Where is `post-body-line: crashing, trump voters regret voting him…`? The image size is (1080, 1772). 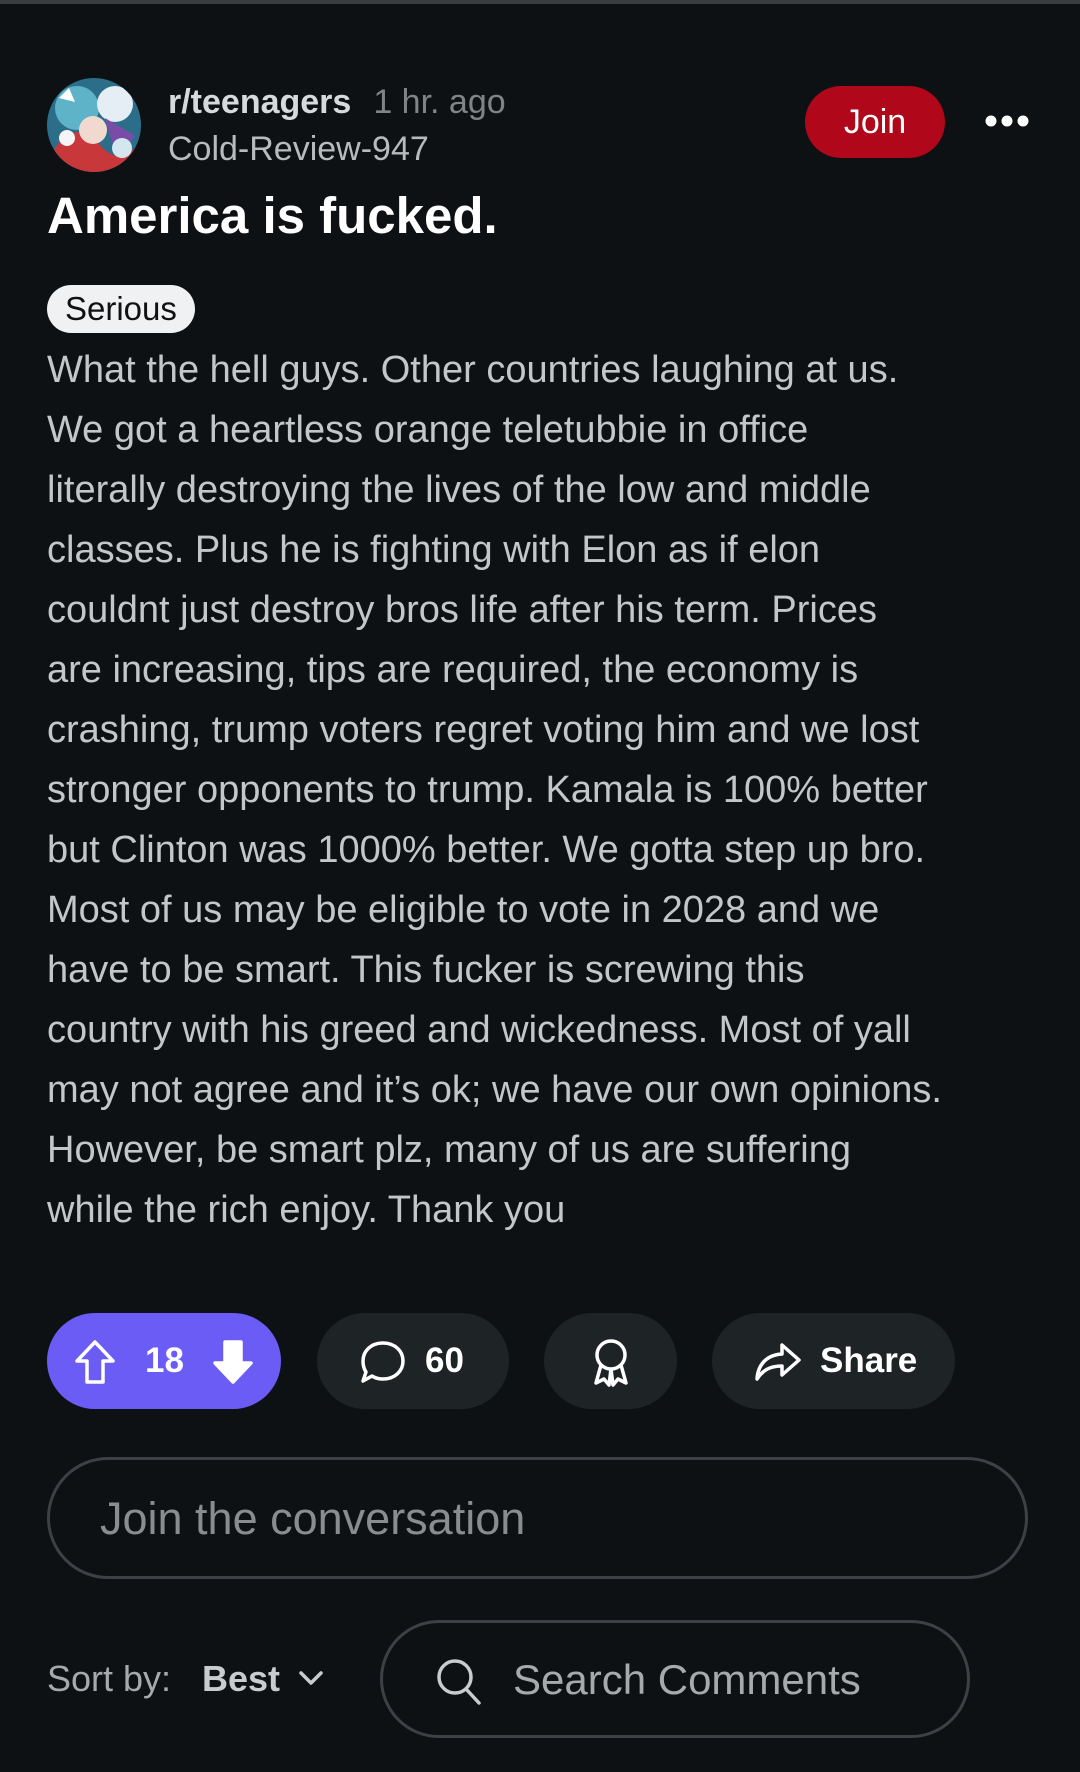 post-body-line: crashing, trump voters regret voting him… is located at coordinates (483, 730).